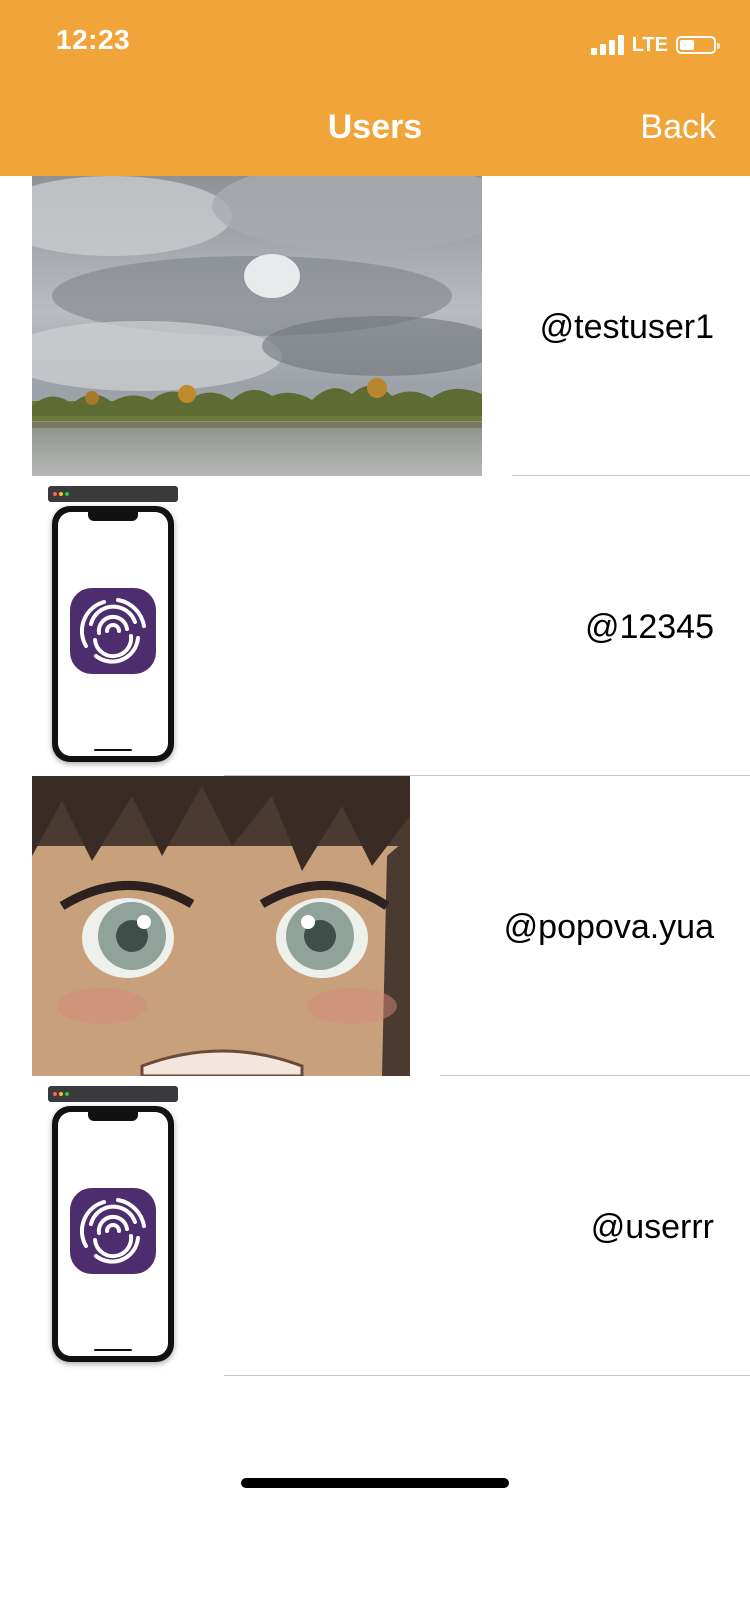 This screenshot has width=750, height=1624. I want to click on network-type: LTE, so click(649, 44).